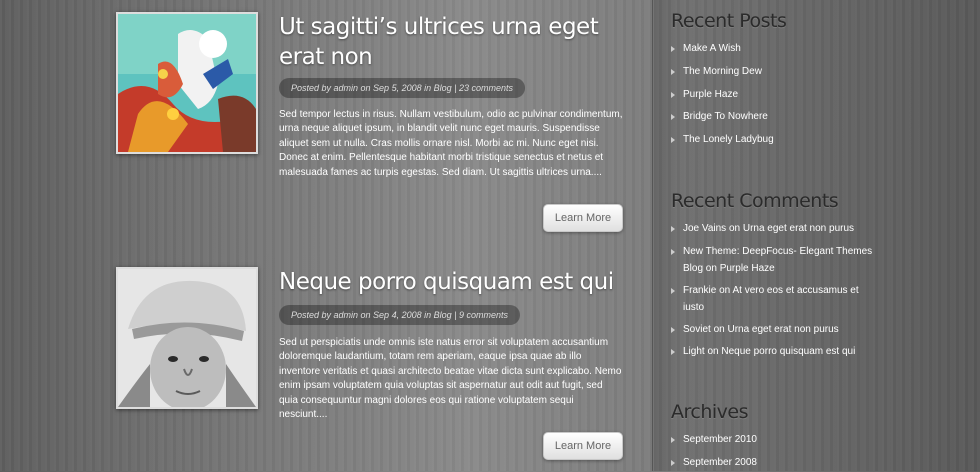 This screenshot has height=472, width=980. Describe the element at coordinates (729, 21) in the screenshot. I see `recent-posts-heading: Recent Posts` at that location.